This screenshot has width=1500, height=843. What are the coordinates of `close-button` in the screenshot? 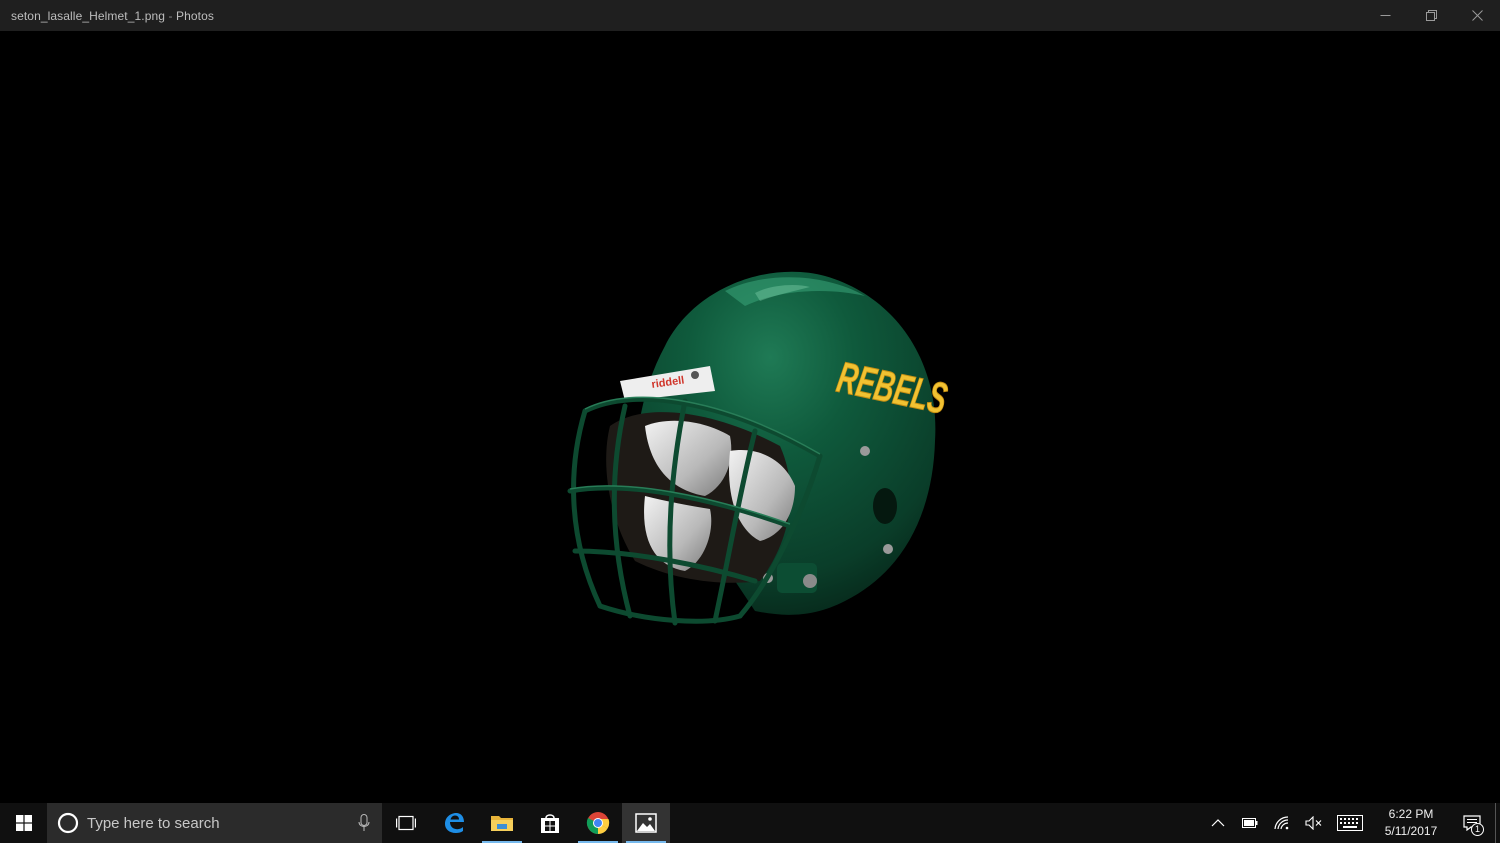 It's located at (1477, 15).